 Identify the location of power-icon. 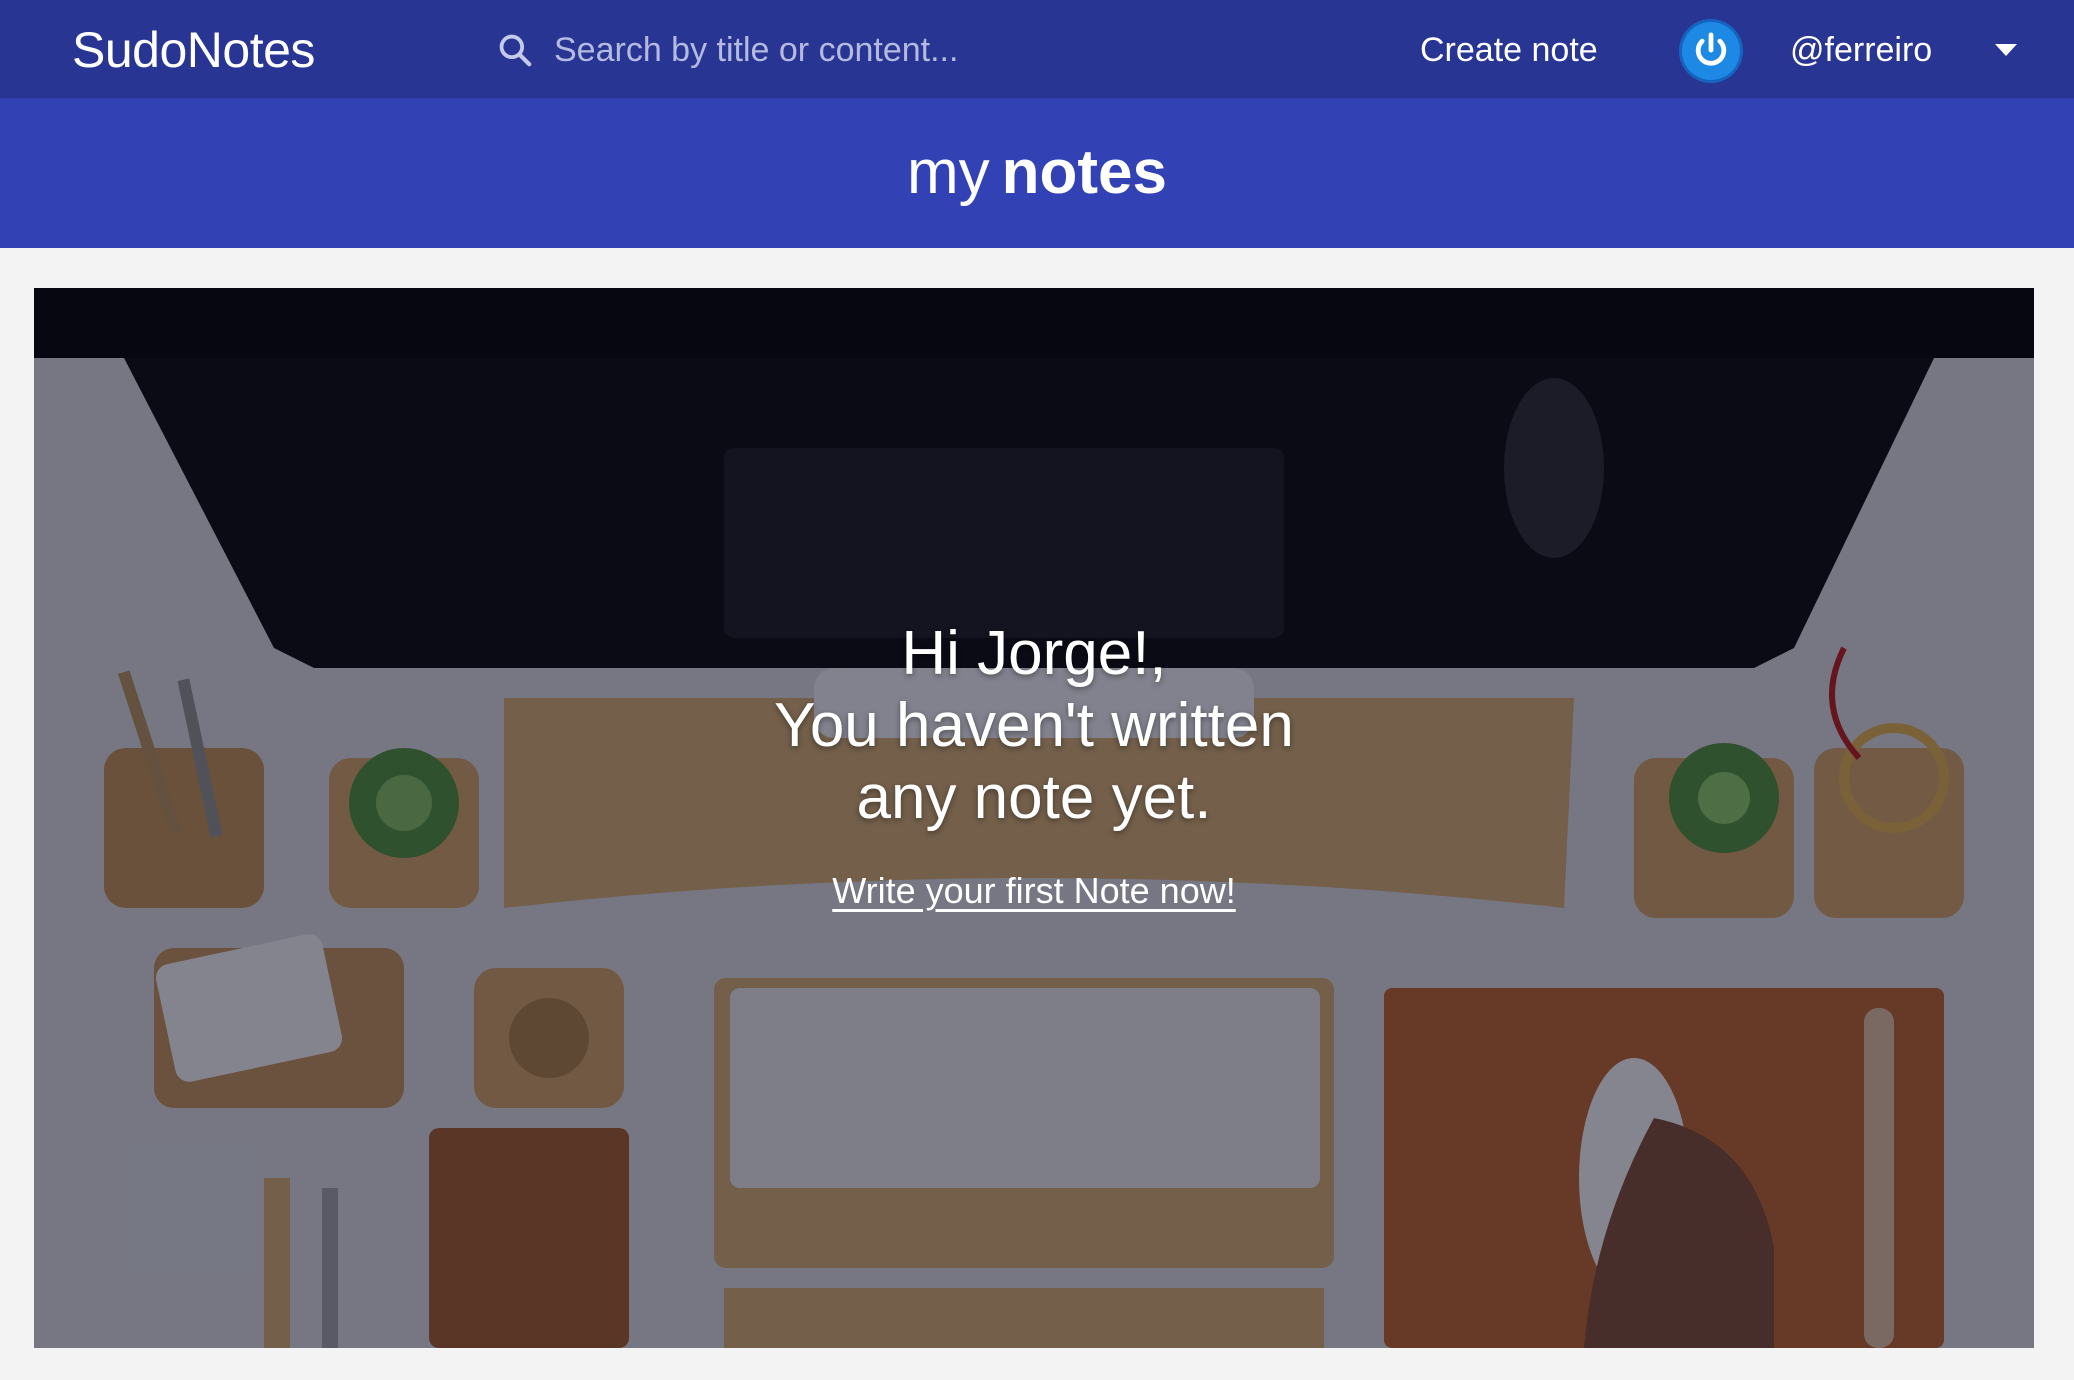
(1711, 51).